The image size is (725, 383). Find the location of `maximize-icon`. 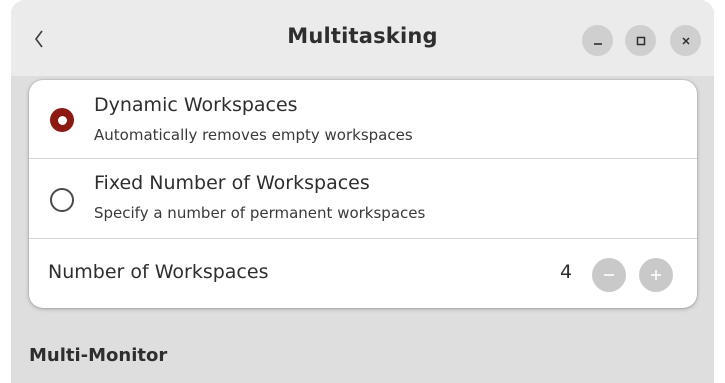

maximize-icon is located at coordinates (640, 40).